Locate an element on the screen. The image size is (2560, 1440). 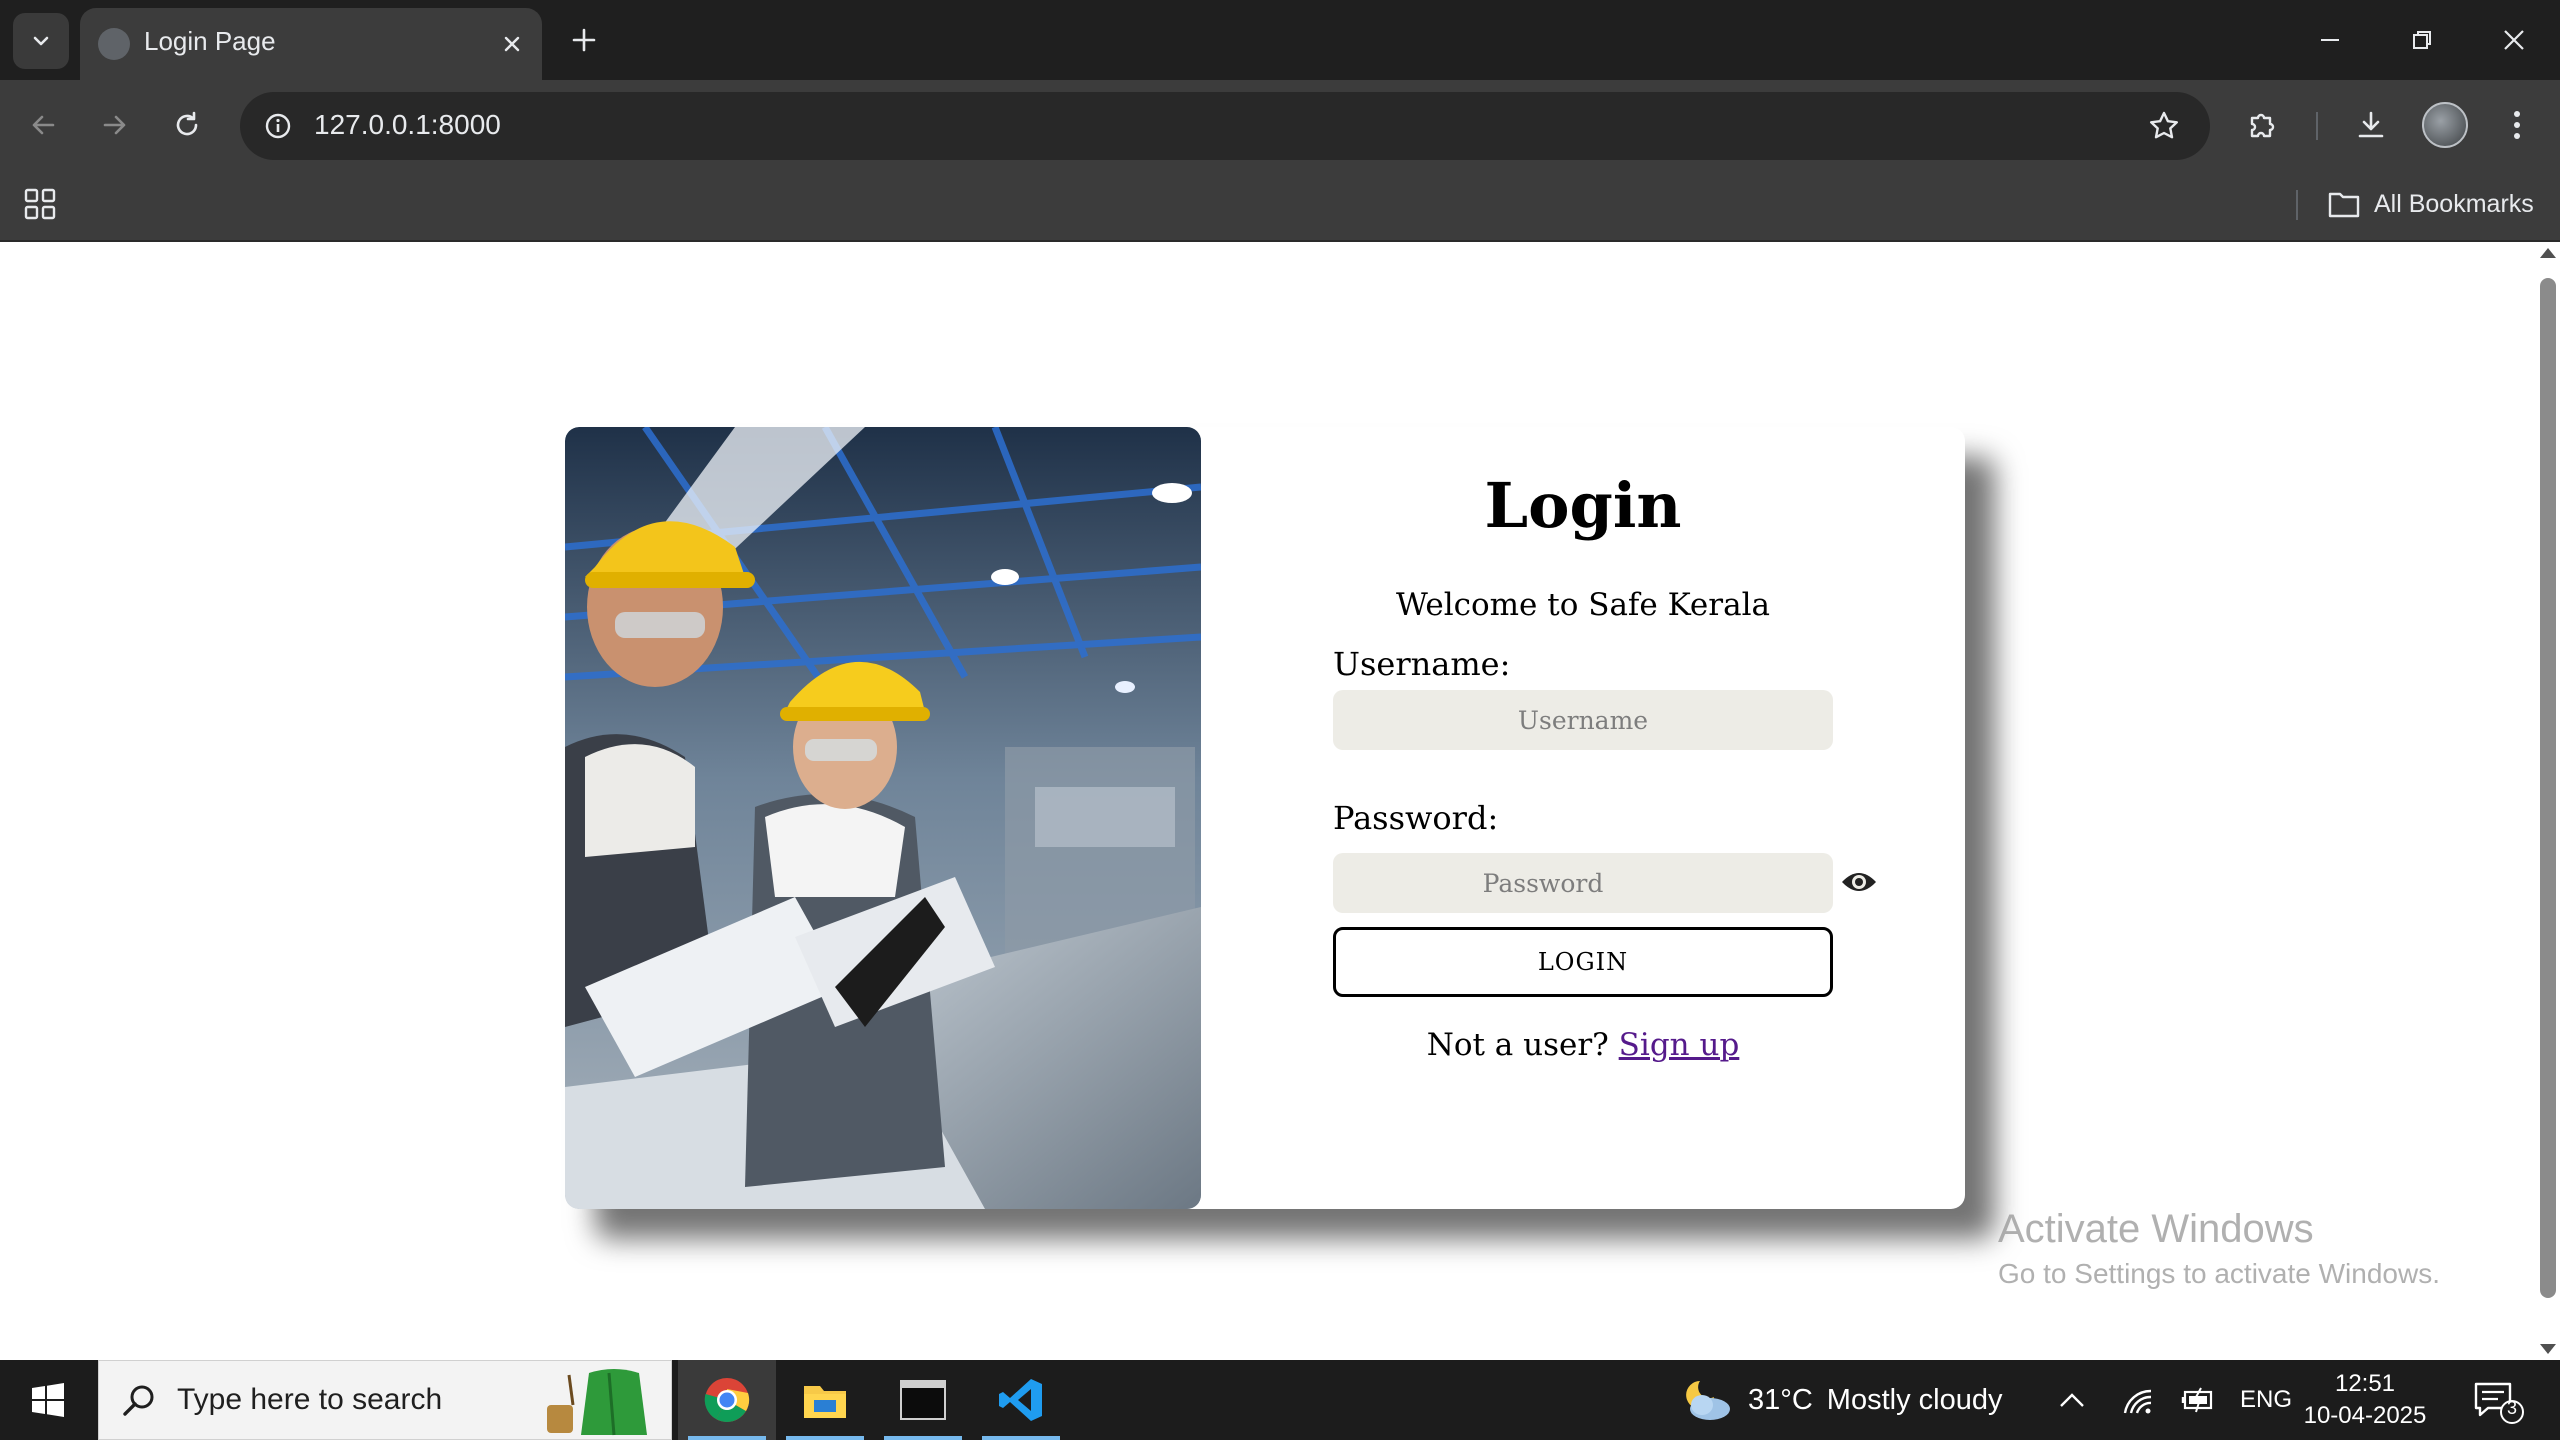
signup-prompt-text: Not a user? is located at coordinates (1517, 1045).